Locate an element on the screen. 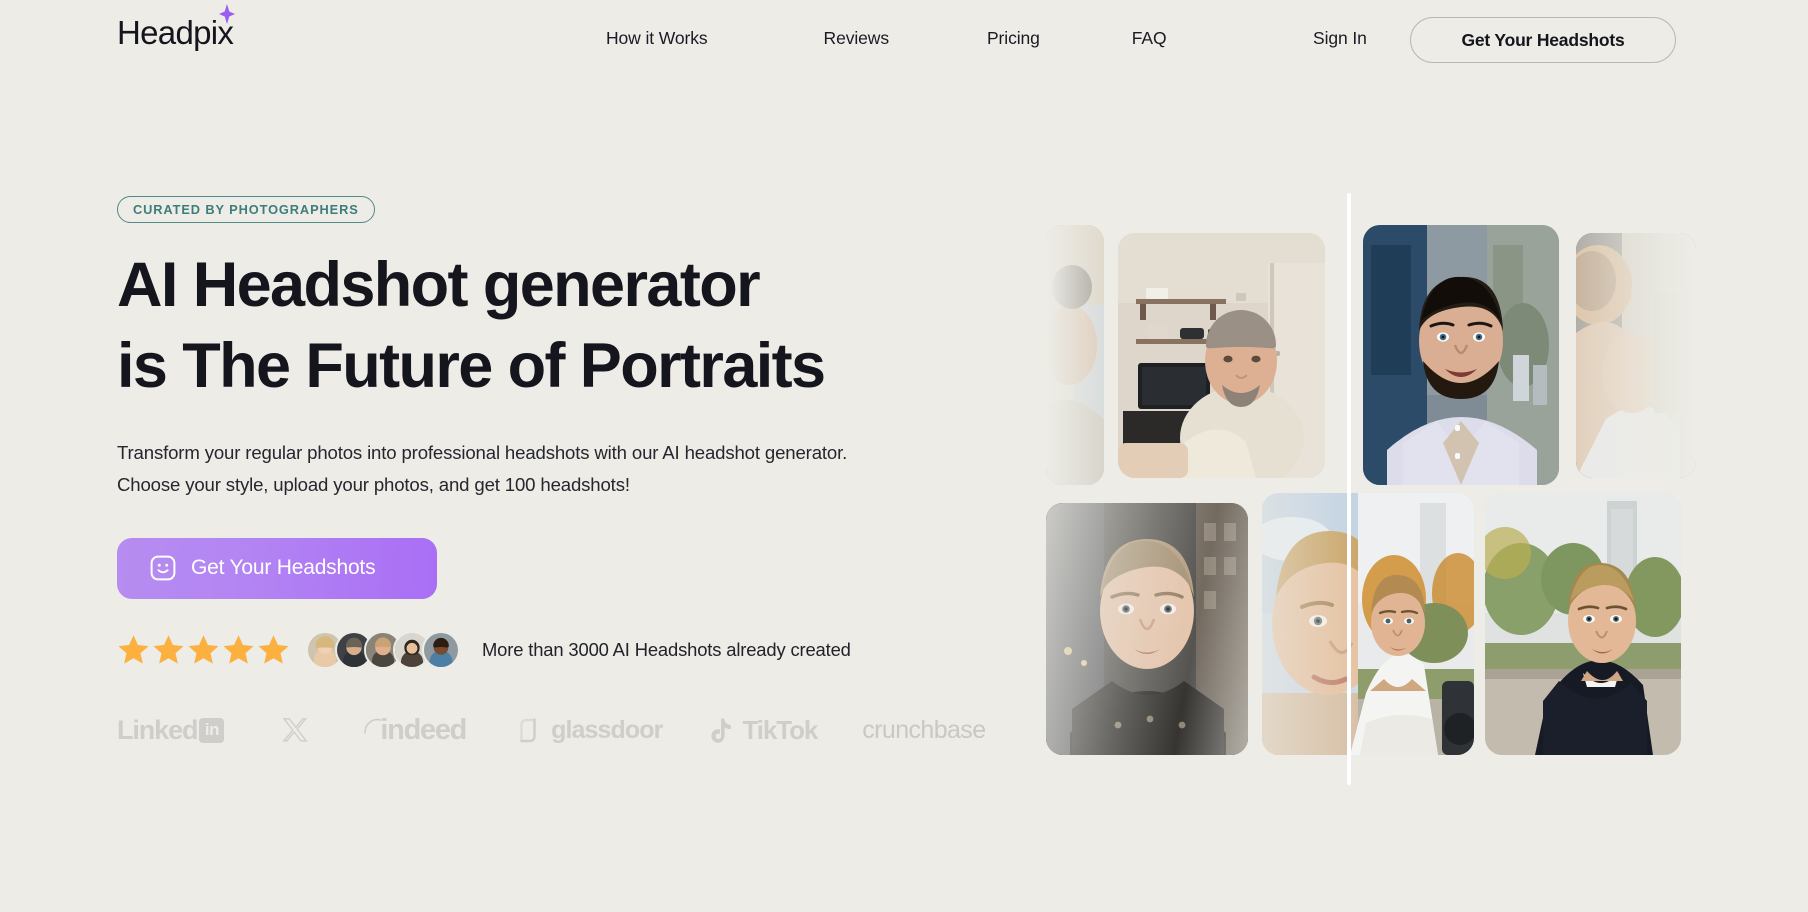 This screenshot has width=1808, height=912. tiktok-note-icon is located at coordinates (721, 730).